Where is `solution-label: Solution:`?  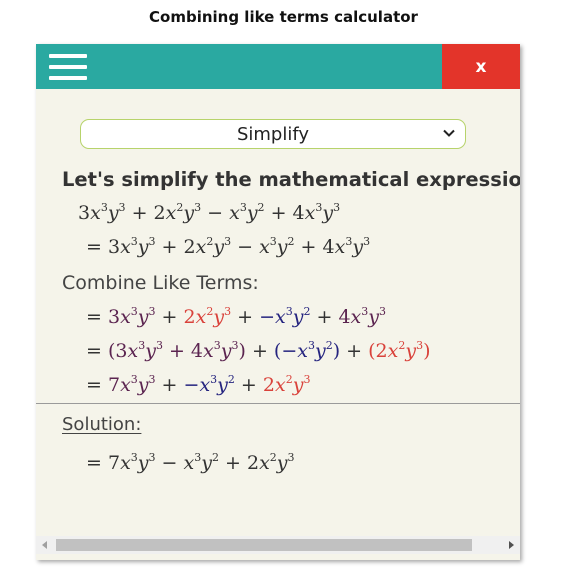
solution-label: Solution: is located at coordinates (102, 424).